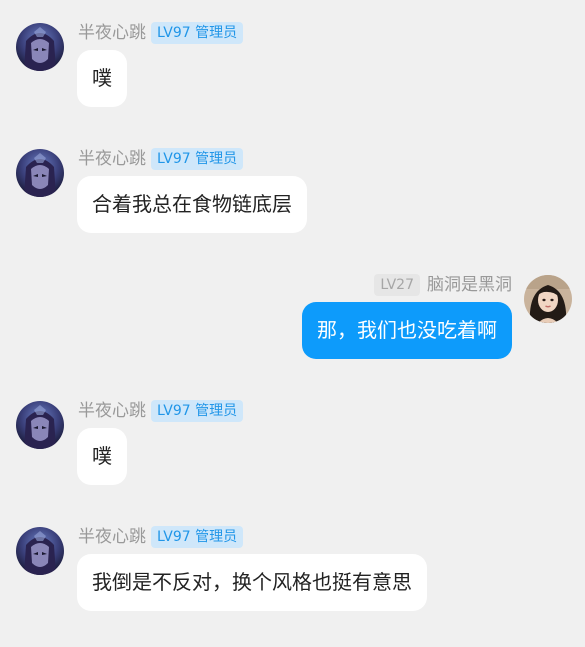 The height and width of the screenshot is (647, 585). I want to click on sender-name: 脑洞是黑洞, so click(469, 285).